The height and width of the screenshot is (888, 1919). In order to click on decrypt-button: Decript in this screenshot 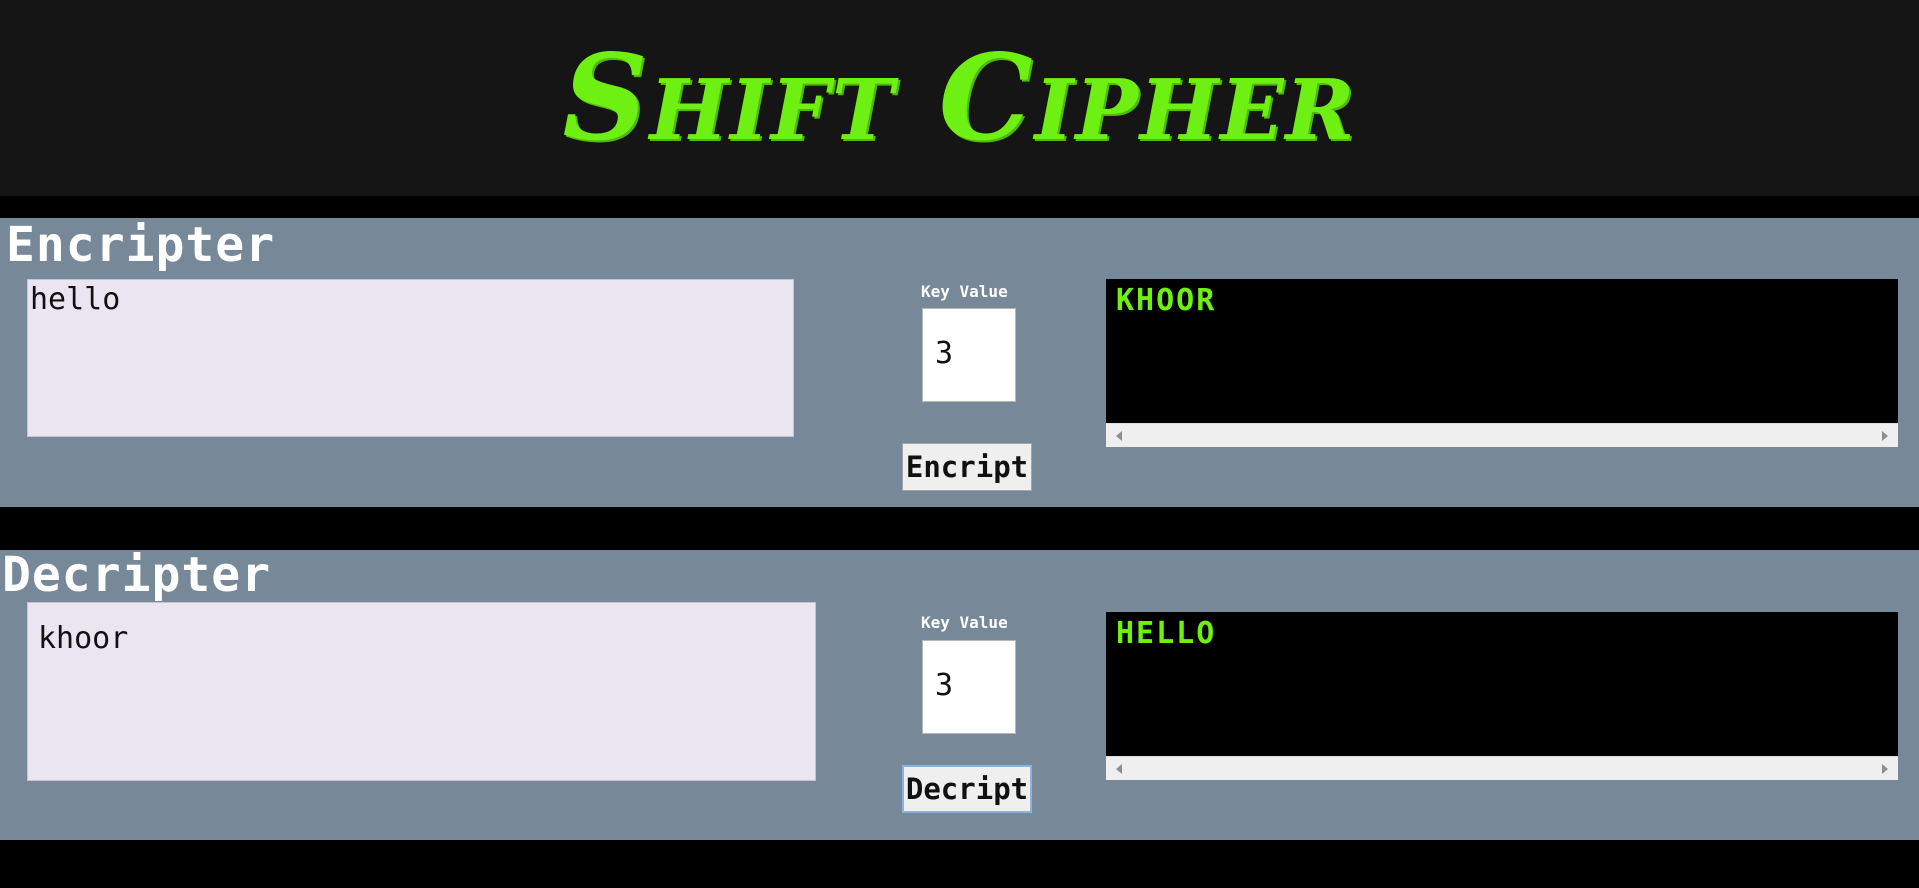, I will do `click(967, 789)`.